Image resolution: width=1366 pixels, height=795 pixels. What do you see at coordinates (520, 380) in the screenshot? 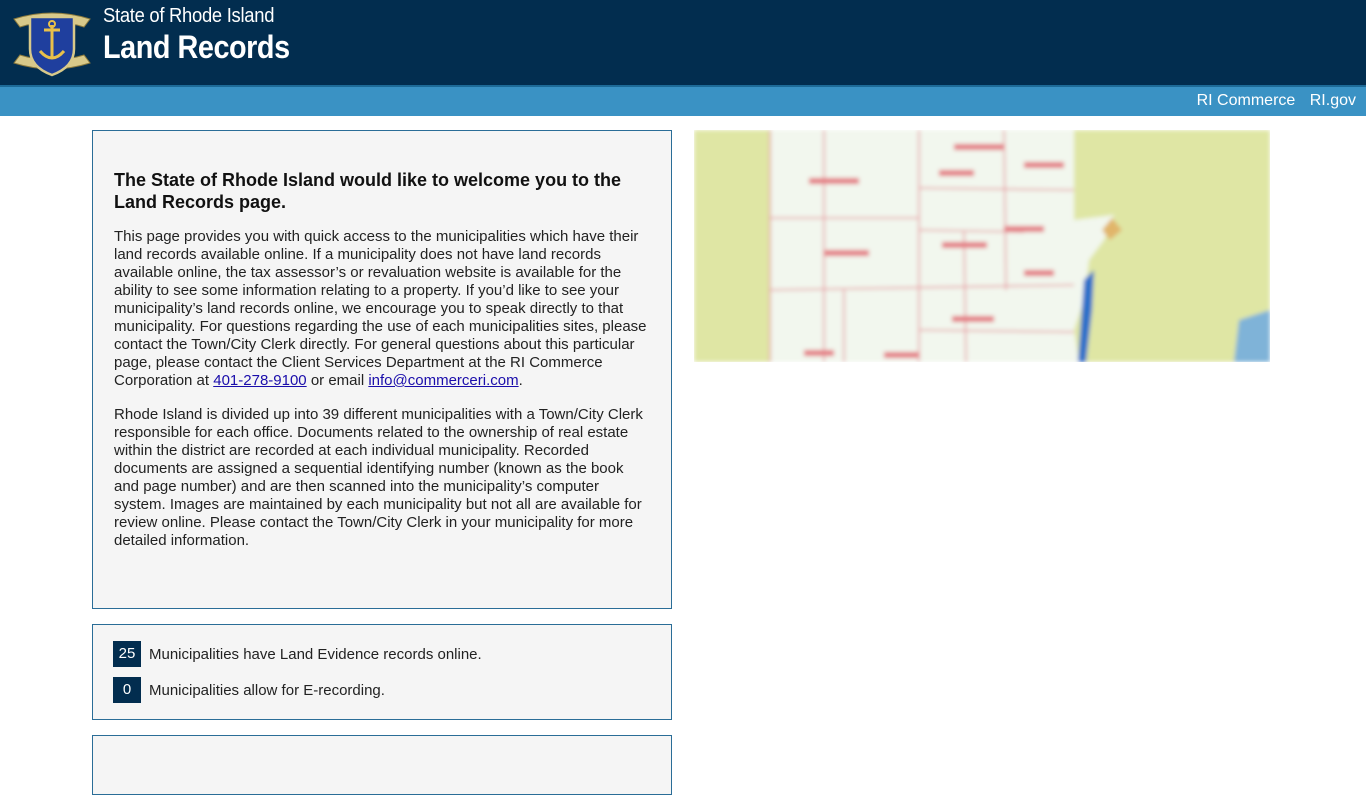
I see `intro-text-end: .` at bounding box center [520, 380].